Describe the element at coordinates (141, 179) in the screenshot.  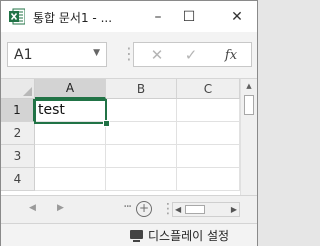
I see `cell-b4` at that location.